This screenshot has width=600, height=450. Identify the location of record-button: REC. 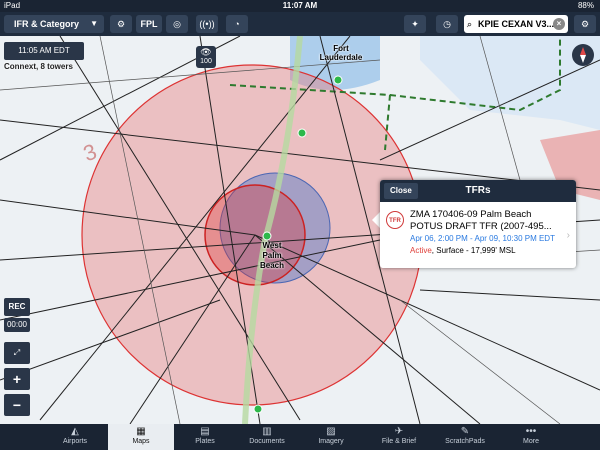
(17, 307).